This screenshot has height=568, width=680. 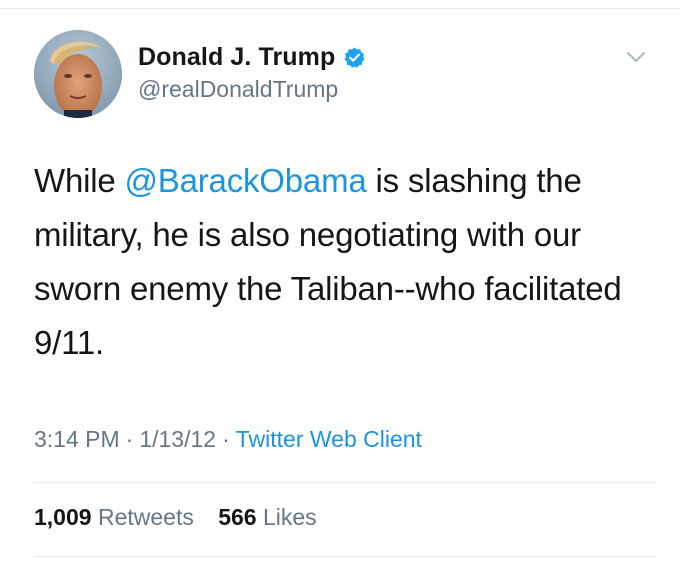 I want to click on likes-count: 566, so click(x=237, y=517).